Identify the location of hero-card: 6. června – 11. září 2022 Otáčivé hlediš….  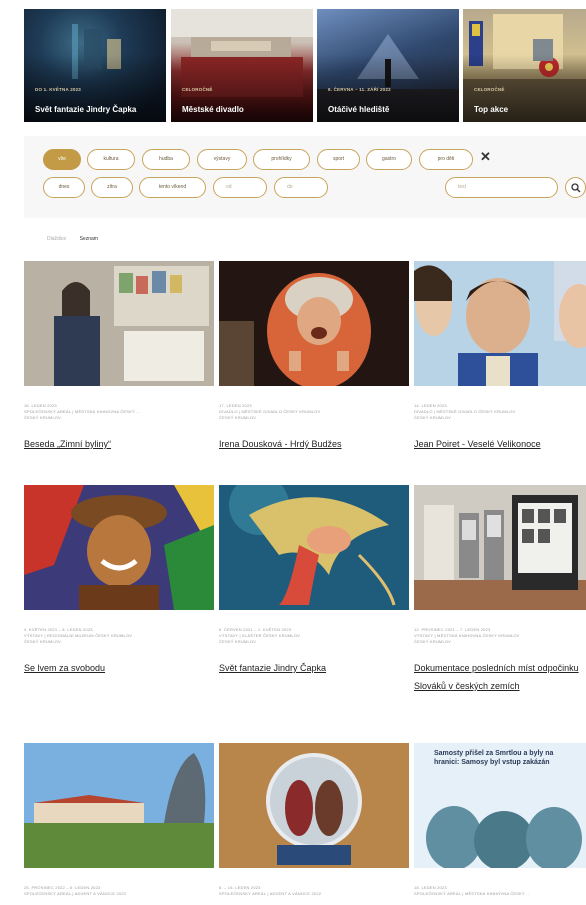
(388, 65).